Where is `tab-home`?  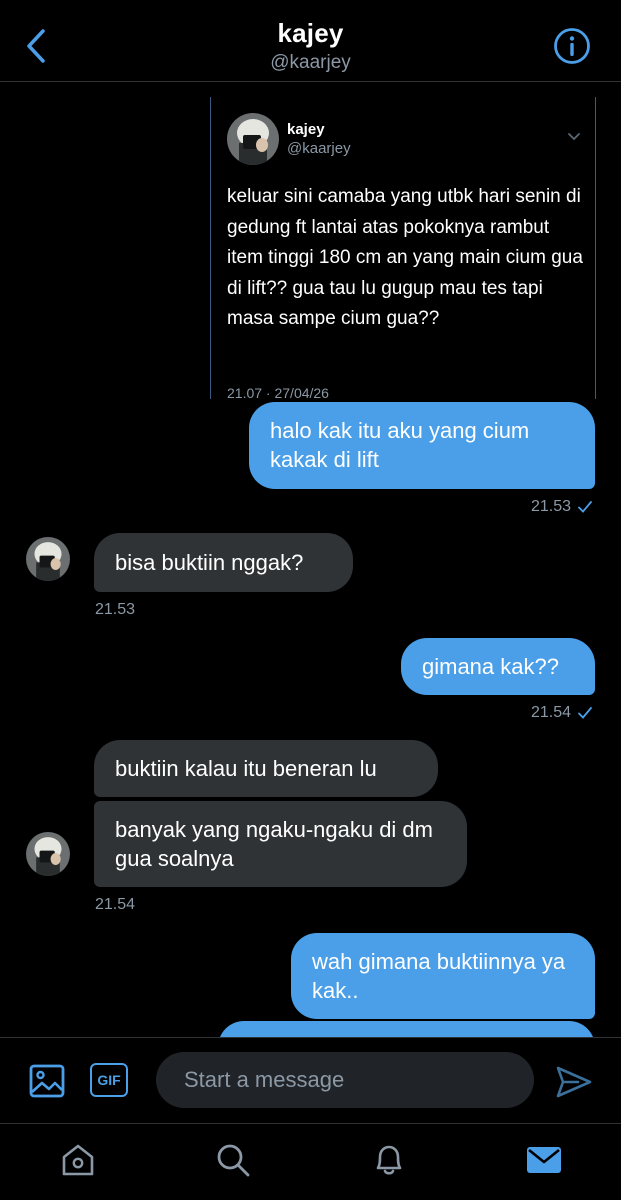 tab-home is located at coordinates (78, 1160).